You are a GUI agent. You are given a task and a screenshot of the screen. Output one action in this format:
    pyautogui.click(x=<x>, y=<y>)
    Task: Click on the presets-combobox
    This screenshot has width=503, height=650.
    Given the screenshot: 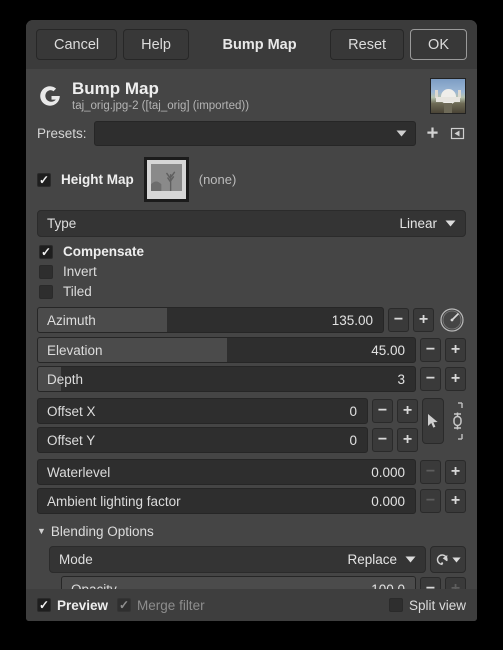 What is the action you would take?
    pyautogui.click(x=254, y=133)
    